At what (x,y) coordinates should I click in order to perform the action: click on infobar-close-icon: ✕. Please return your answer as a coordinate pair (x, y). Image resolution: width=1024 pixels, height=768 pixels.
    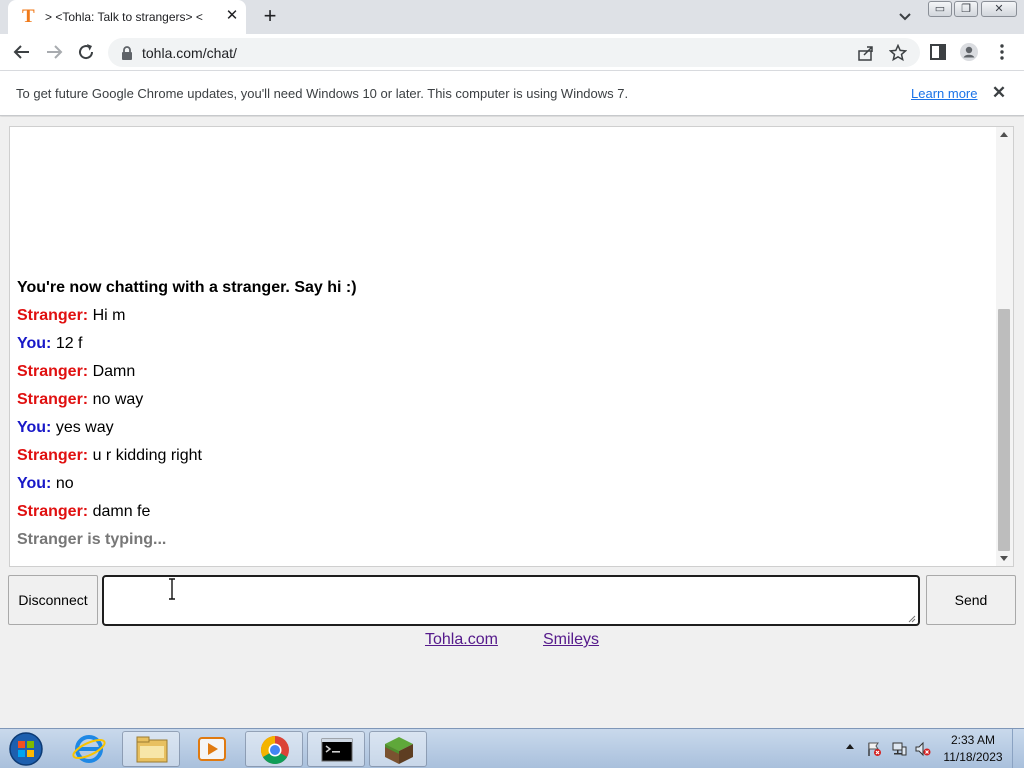
    Looking at the image, I should click on (999, 93).